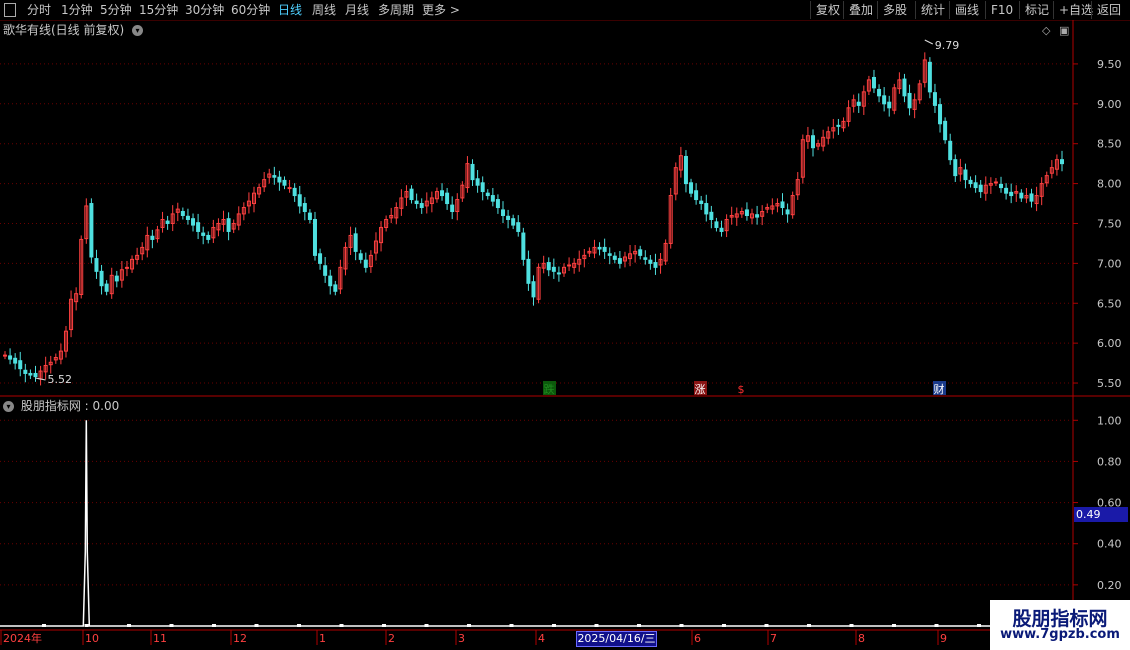 The width and height of the screenshot is (1130, 650). What do you see at coordinates (1109, 104) in the screenshot?
I see `main-y-tick-label: 9.00` at bounding box center [1109, 104].